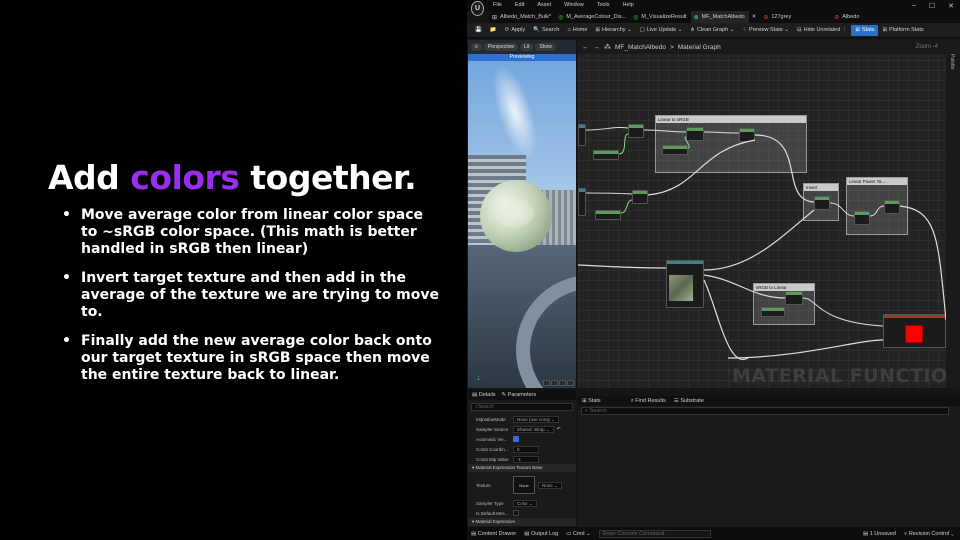  What do you see at coordinates (527, 533) in the screenshot?
I see `log-icon: ▤` at bounding box center [527, 533].